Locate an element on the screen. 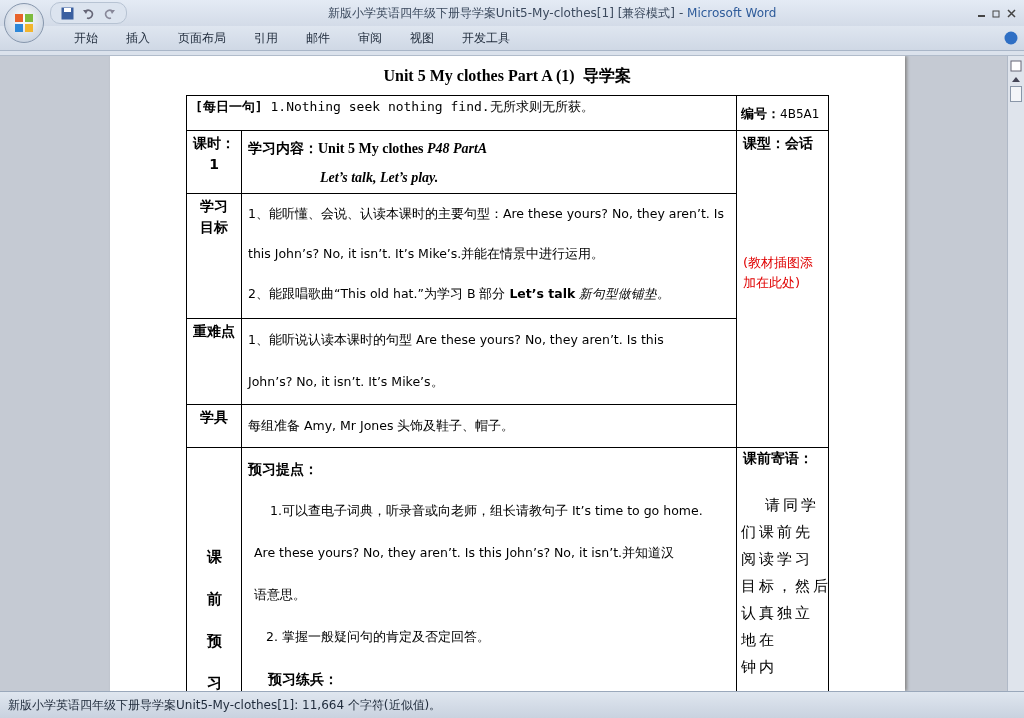 The height and width of the screenshot is (718, 1024). ribbon-tab: 页面布局 is located at coordinates (202, 38).